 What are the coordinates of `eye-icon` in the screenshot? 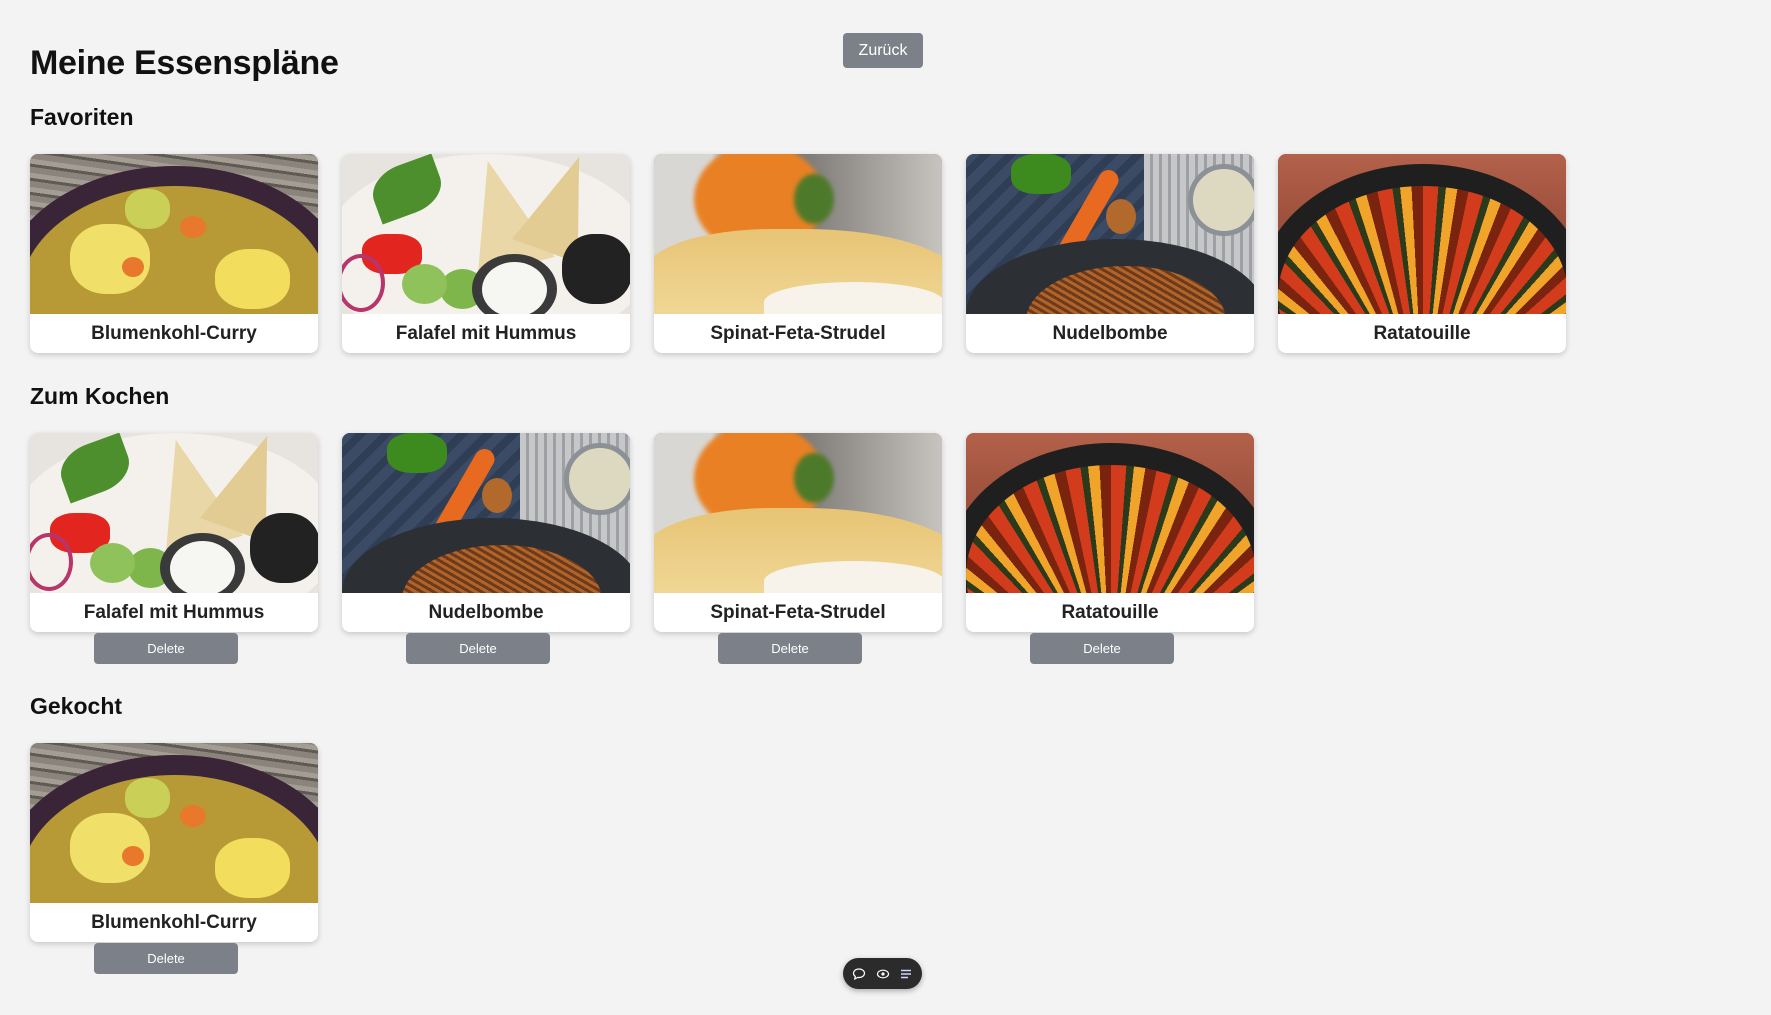 It's located at (883, 974).